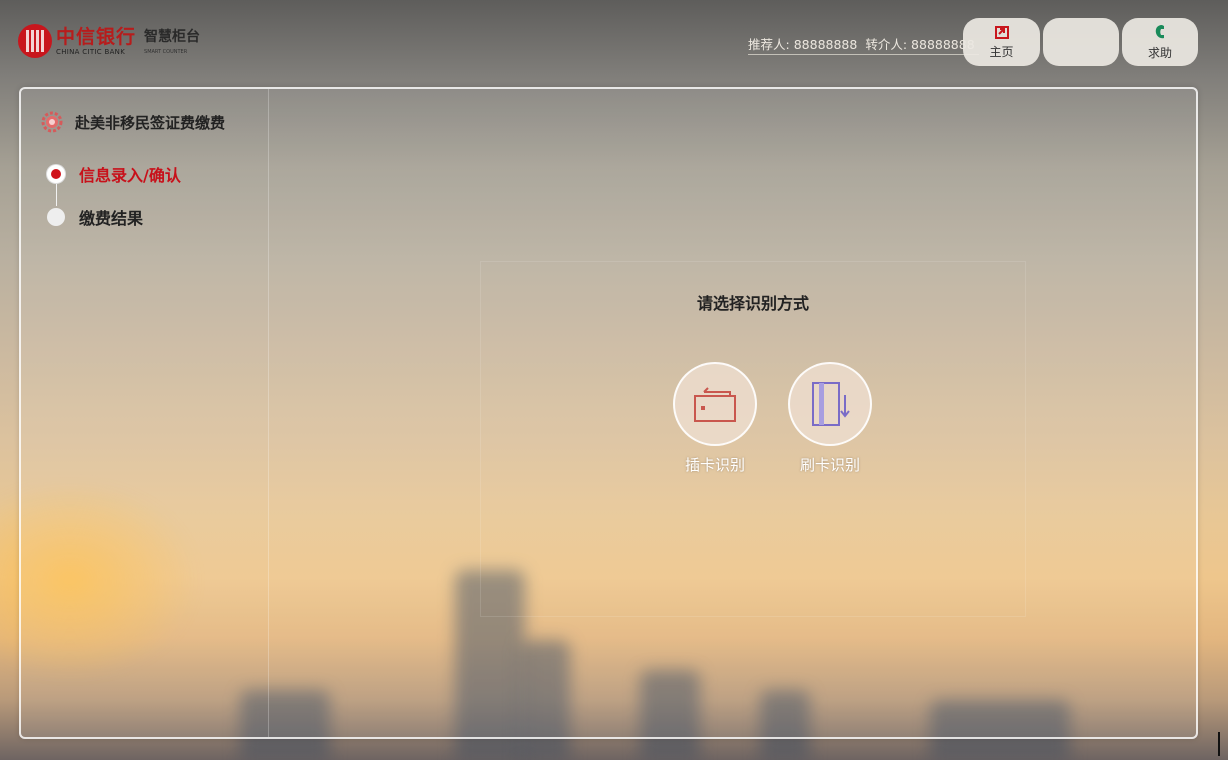 The height and width of the screenshot is (760, 1228). What do you see at coordinates (863, 44) in the screenshot?
I see `referrer-info: 推荐人: 88888888 转介人: 88888888` at bounding box center [863, 44].